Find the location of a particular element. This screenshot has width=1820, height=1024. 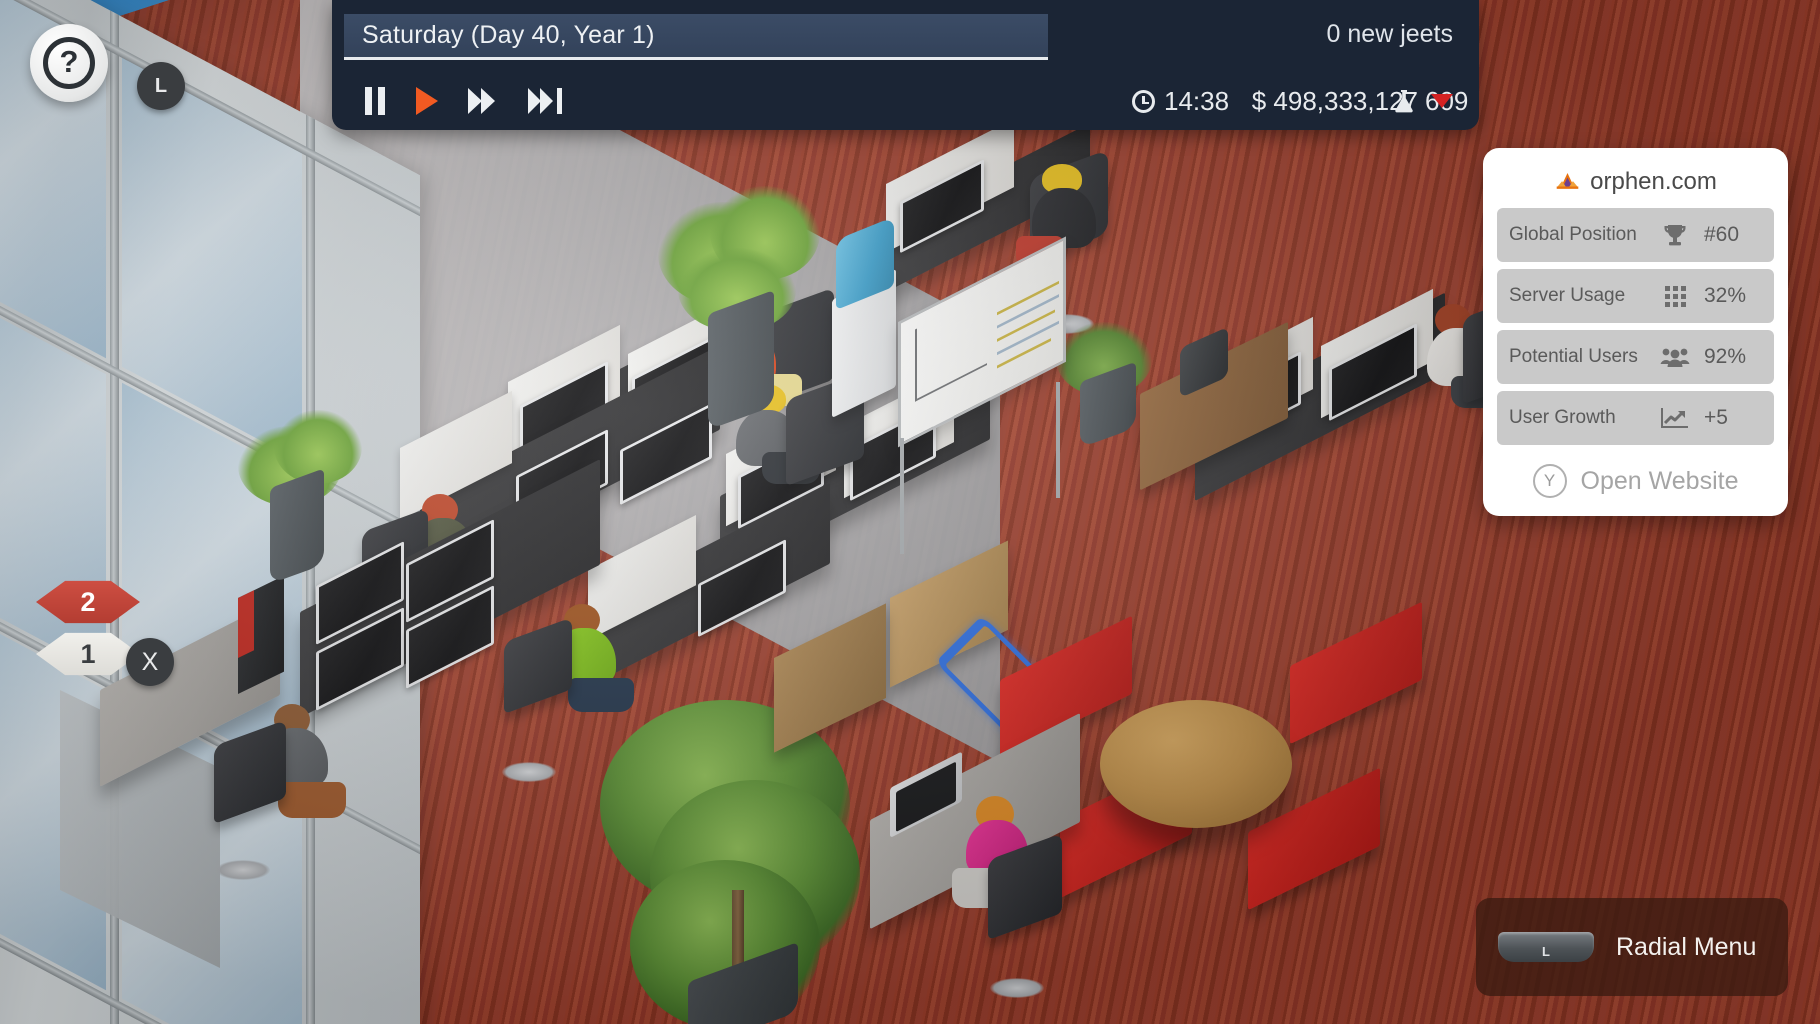

question-mark-icon: ? is located at coordinates (69, 63).